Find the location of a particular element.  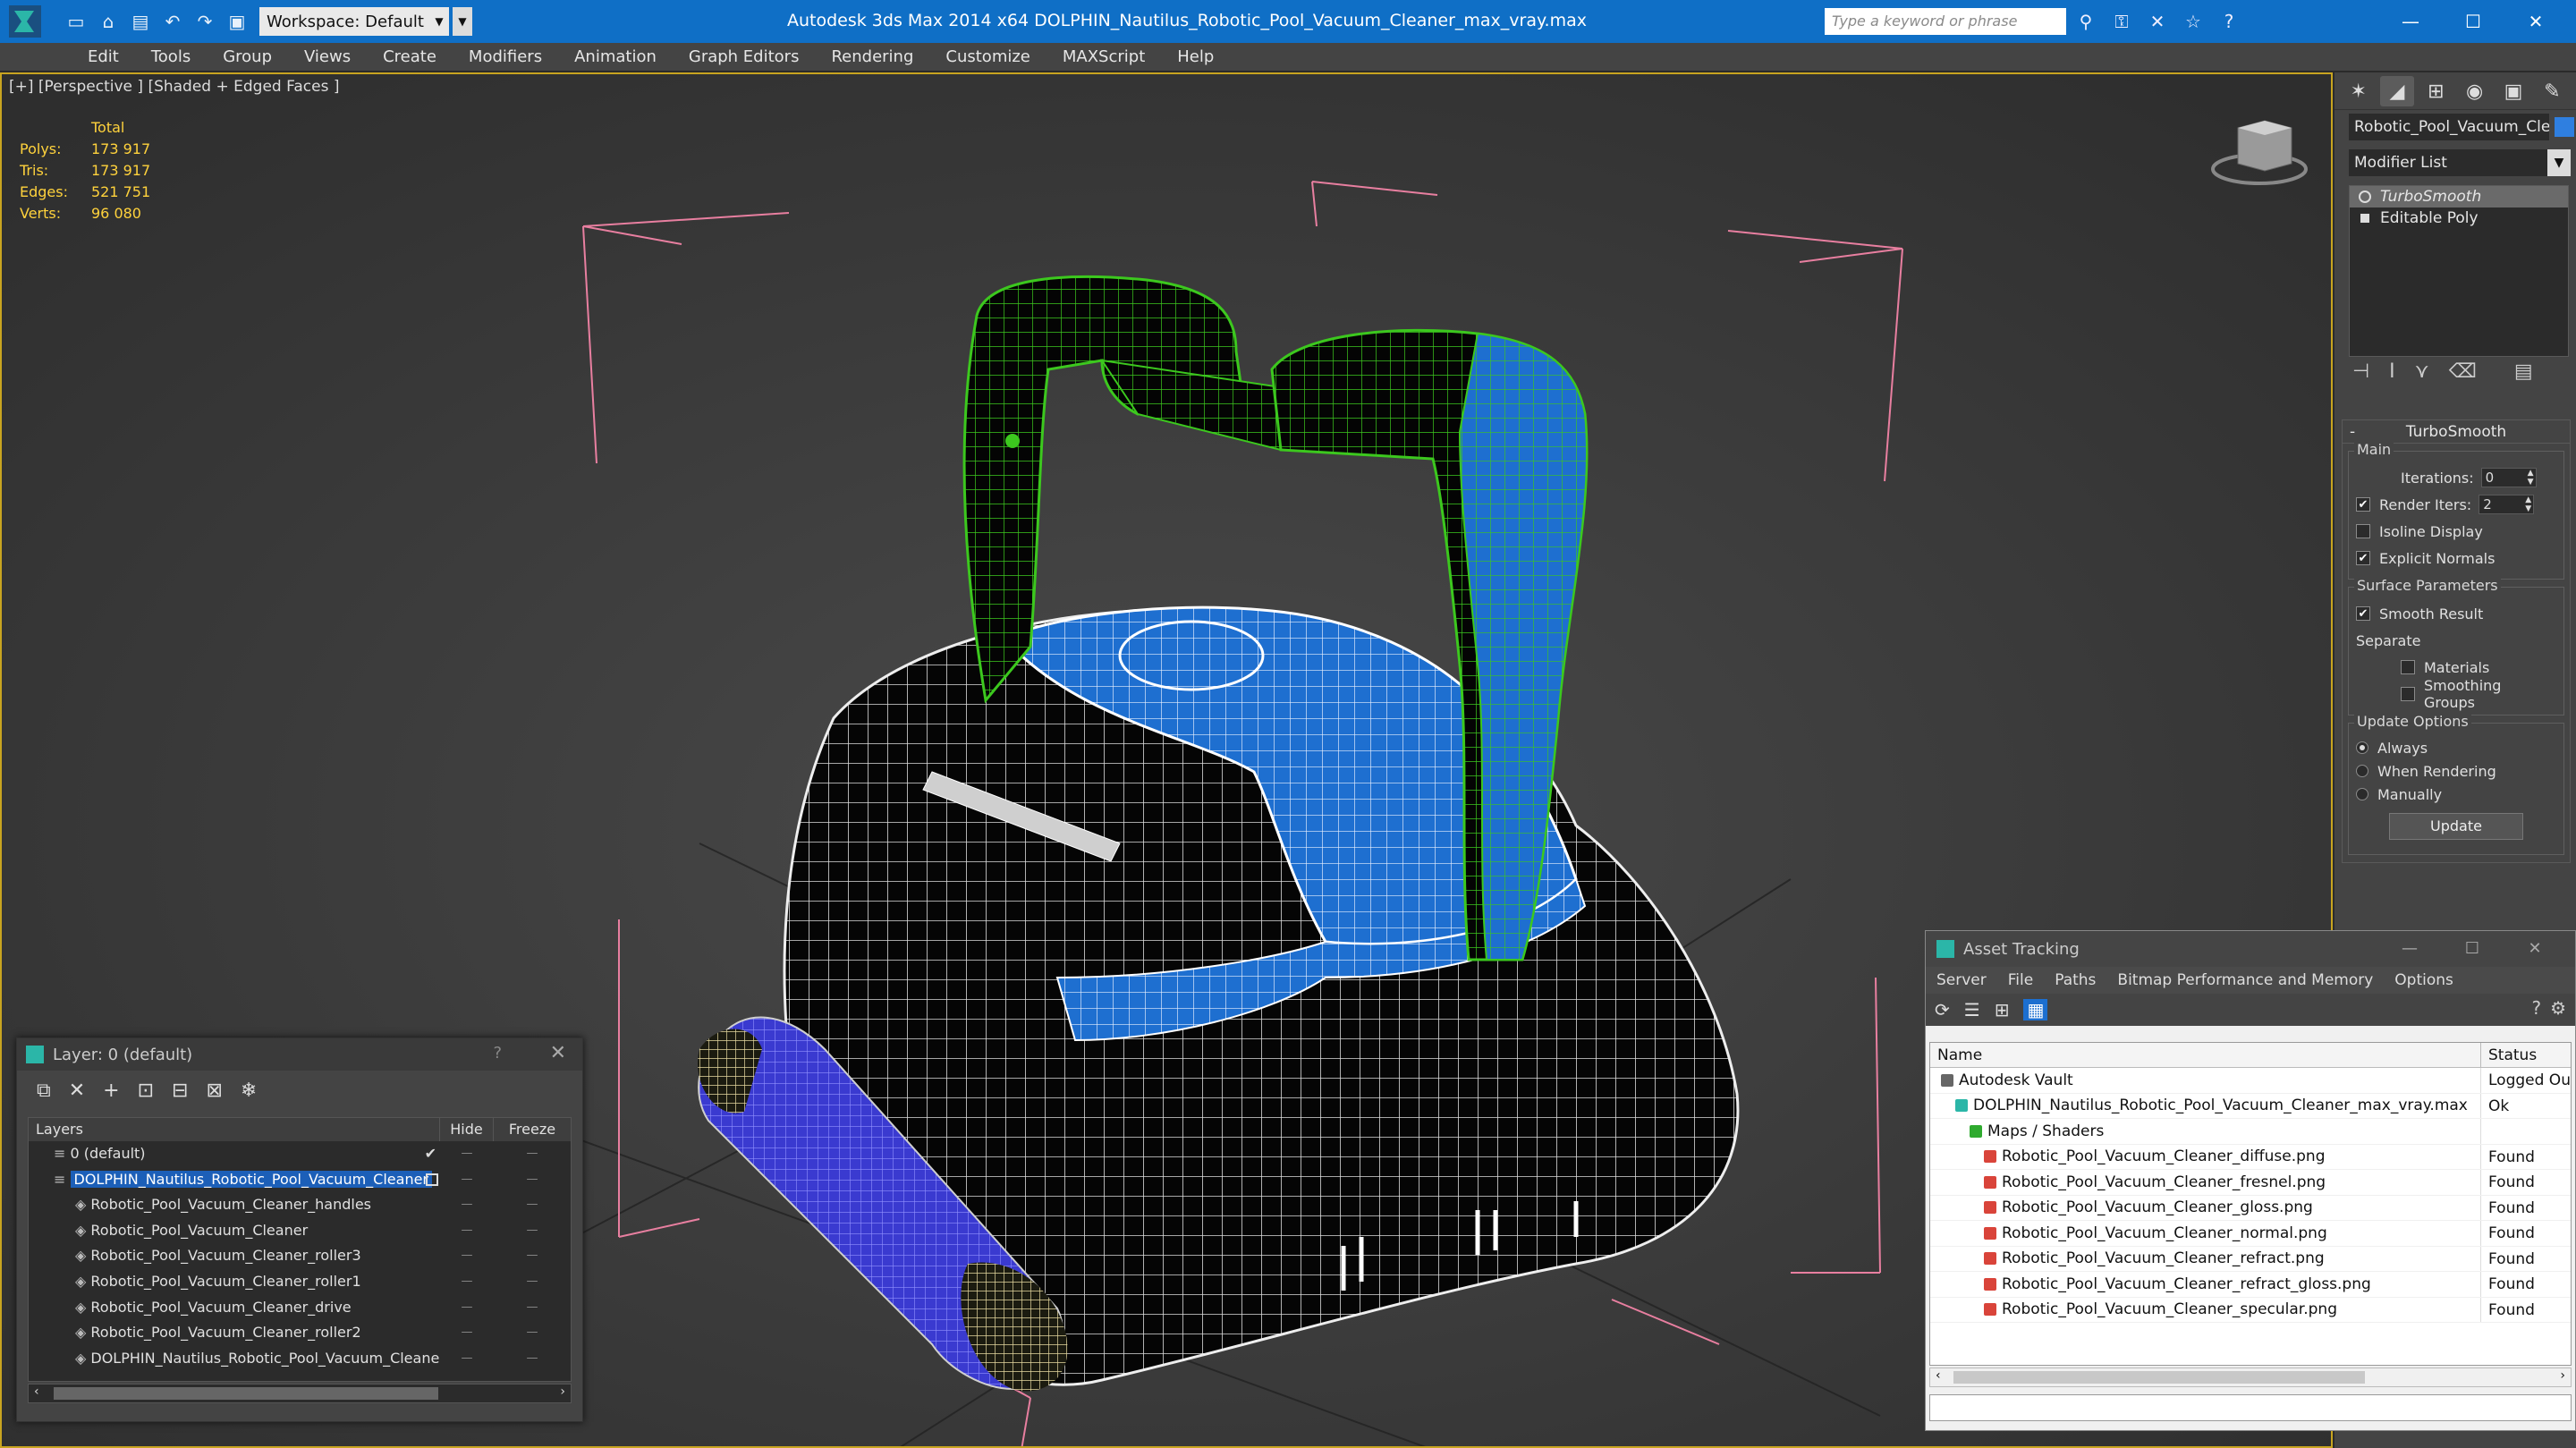

search-input: Type a keyword or phrase is located at coordinates (1945, 21).